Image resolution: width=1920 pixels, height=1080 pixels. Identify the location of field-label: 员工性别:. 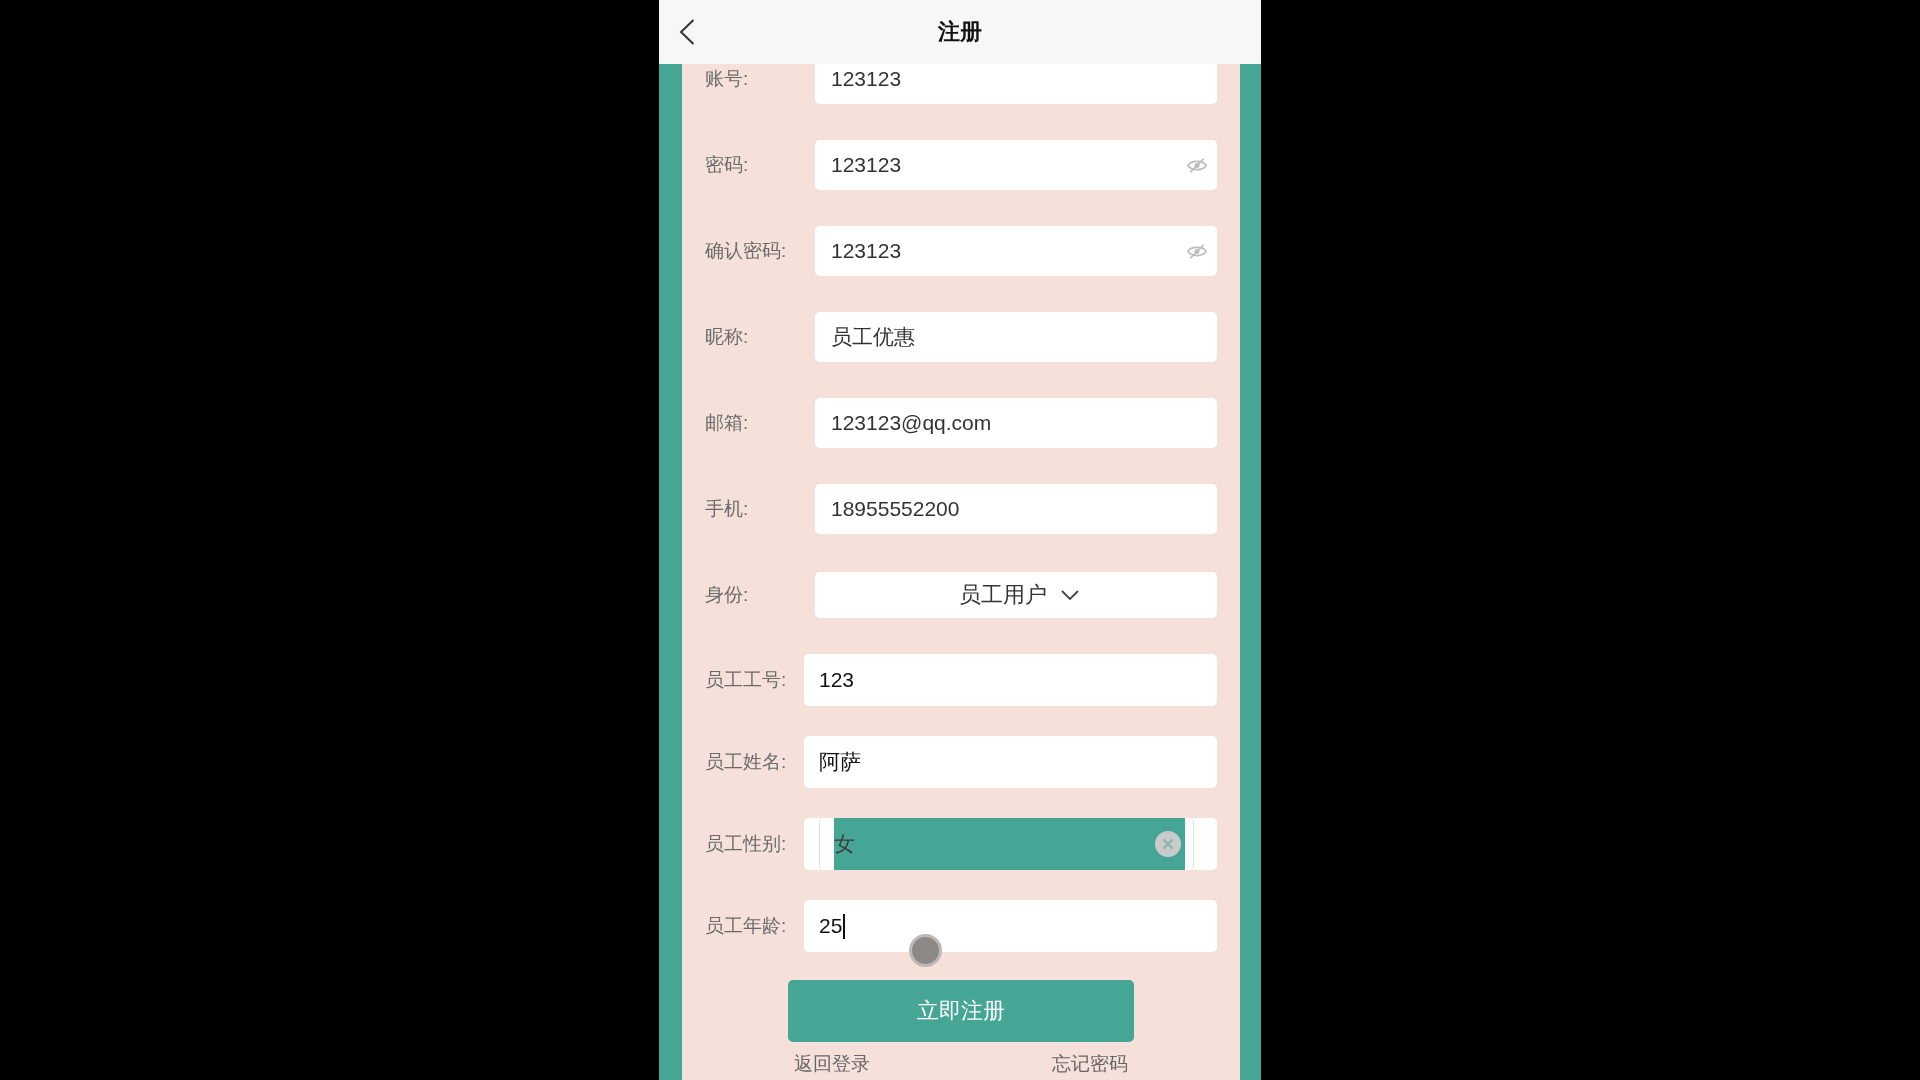
(746, 844).